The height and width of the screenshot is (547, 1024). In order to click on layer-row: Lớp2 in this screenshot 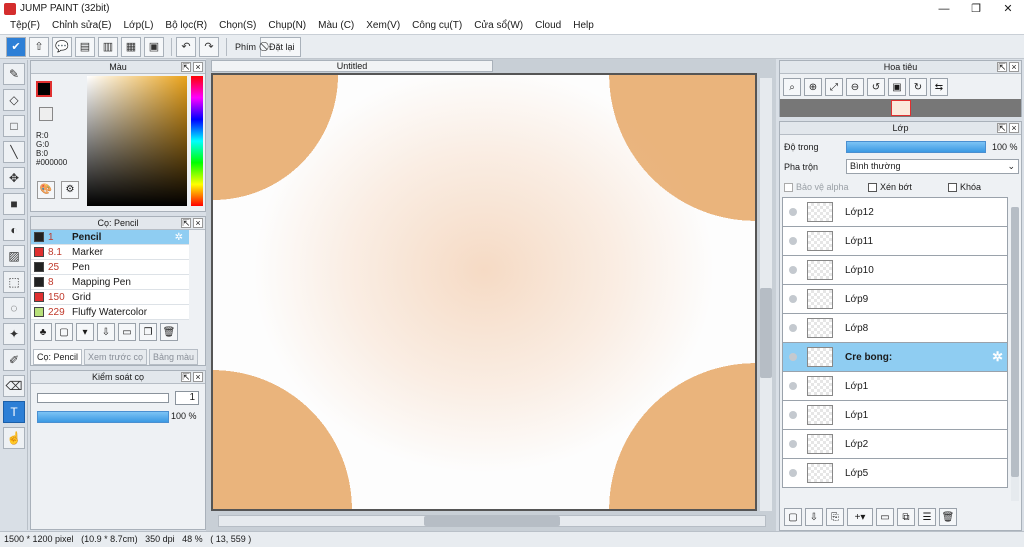, I will do `click(895, 444)`.